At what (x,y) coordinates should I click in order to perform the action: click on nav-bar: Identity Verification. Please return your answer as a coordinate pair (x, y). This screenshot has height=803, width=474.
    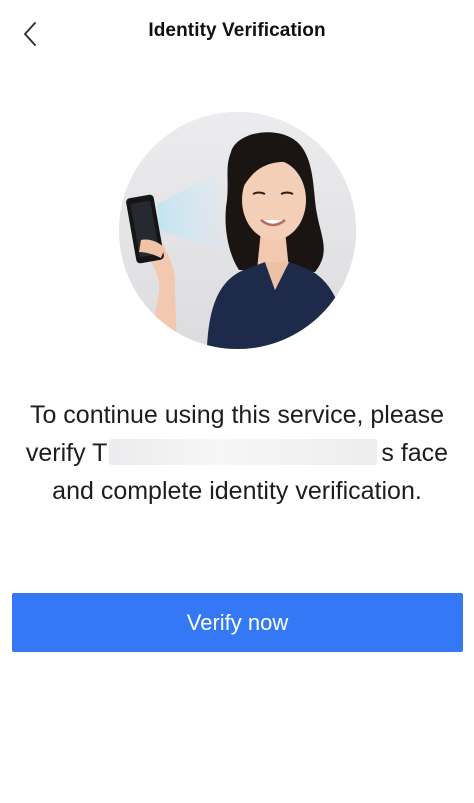
    Looking at the image, I should click on (237, 34).